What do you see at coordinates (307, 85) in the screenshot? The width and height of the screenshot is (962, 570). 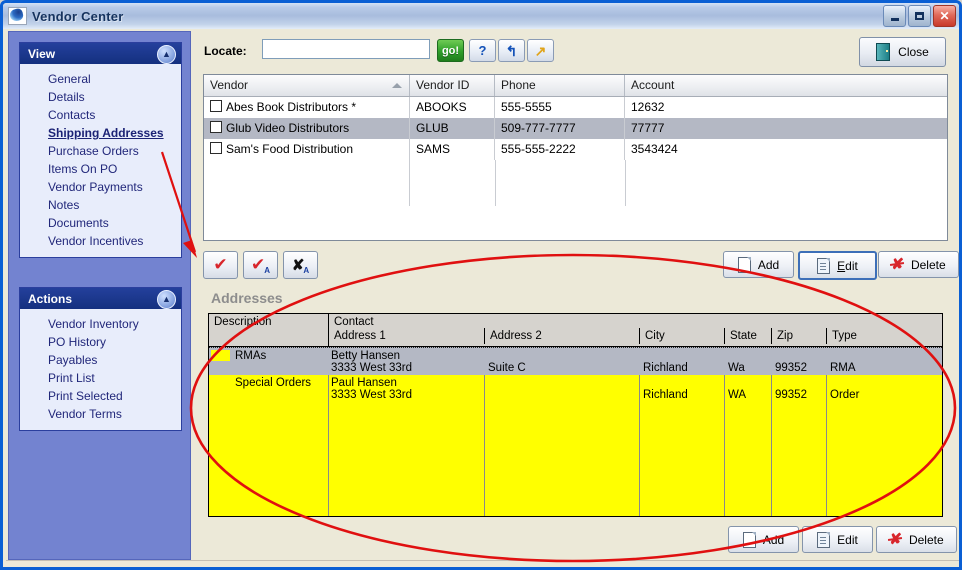 I see `column-header-vendor: Vendor` at bounding box center [307, 85].